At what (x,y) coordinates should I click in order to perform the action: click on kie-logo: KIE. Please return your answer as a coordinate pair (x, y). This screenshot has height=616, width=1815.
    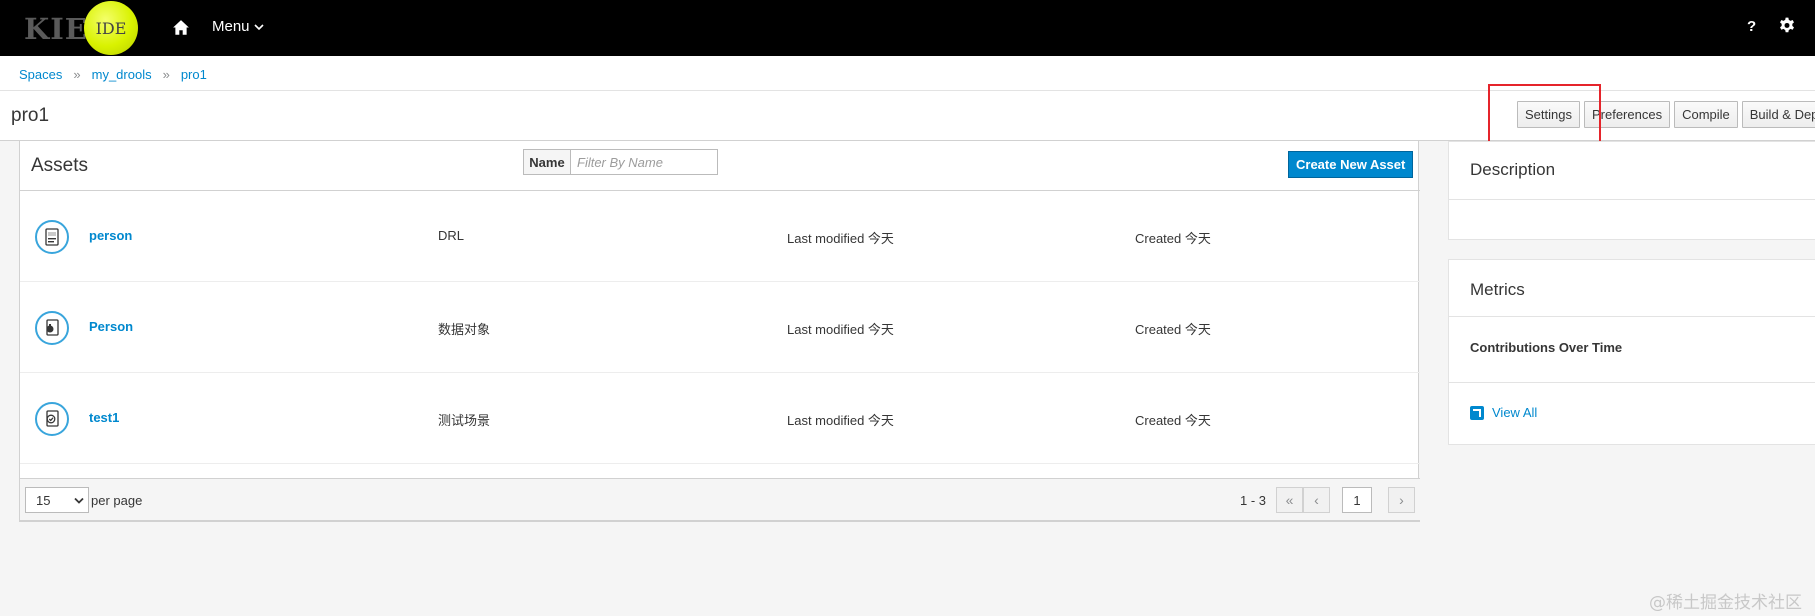
    Looking at the image, I should click on (56, 29).